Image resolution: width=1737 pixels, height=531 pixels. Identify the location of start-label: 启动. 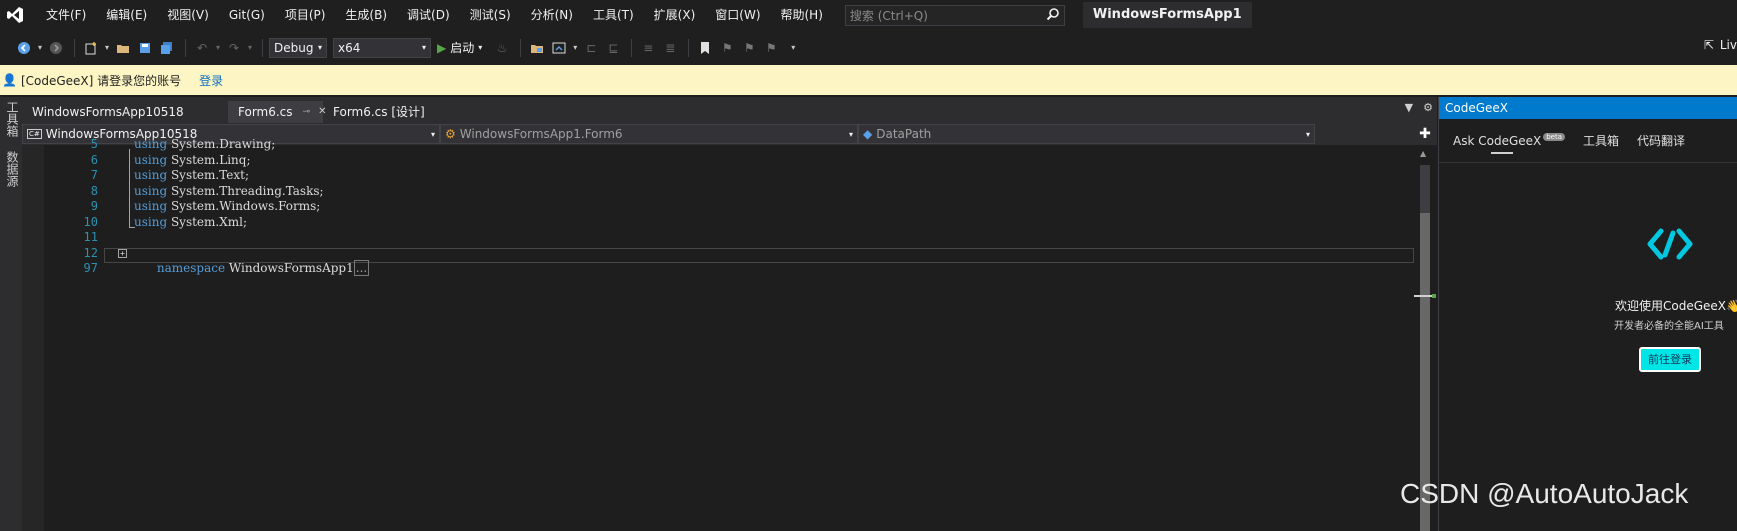
(462, 48).